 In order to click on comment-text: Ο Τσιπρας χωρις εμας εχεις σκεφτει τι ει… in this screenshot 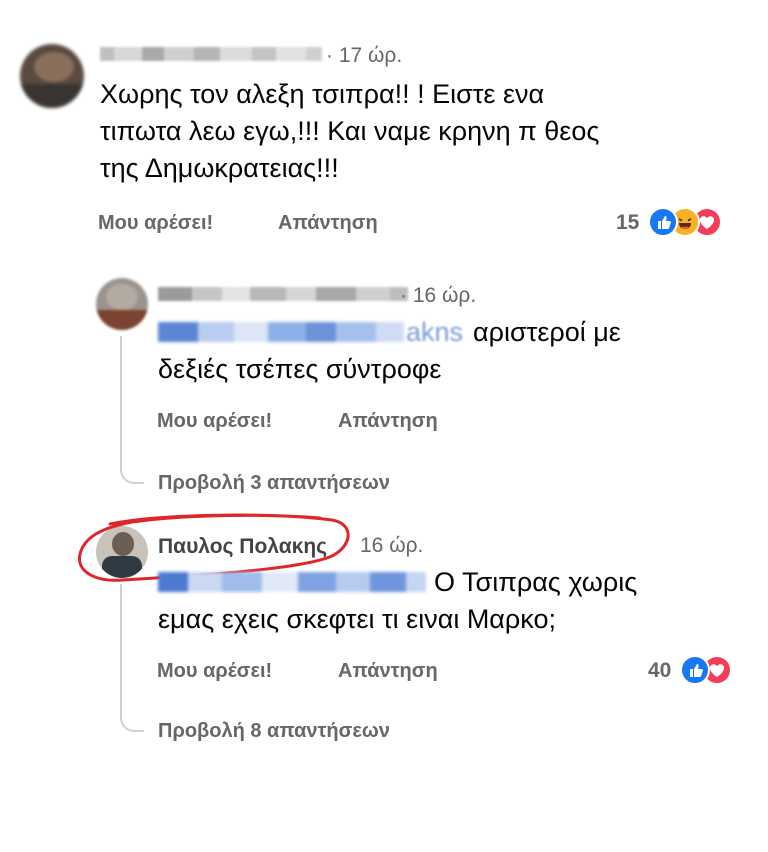, I will do `click(448, 601)`.